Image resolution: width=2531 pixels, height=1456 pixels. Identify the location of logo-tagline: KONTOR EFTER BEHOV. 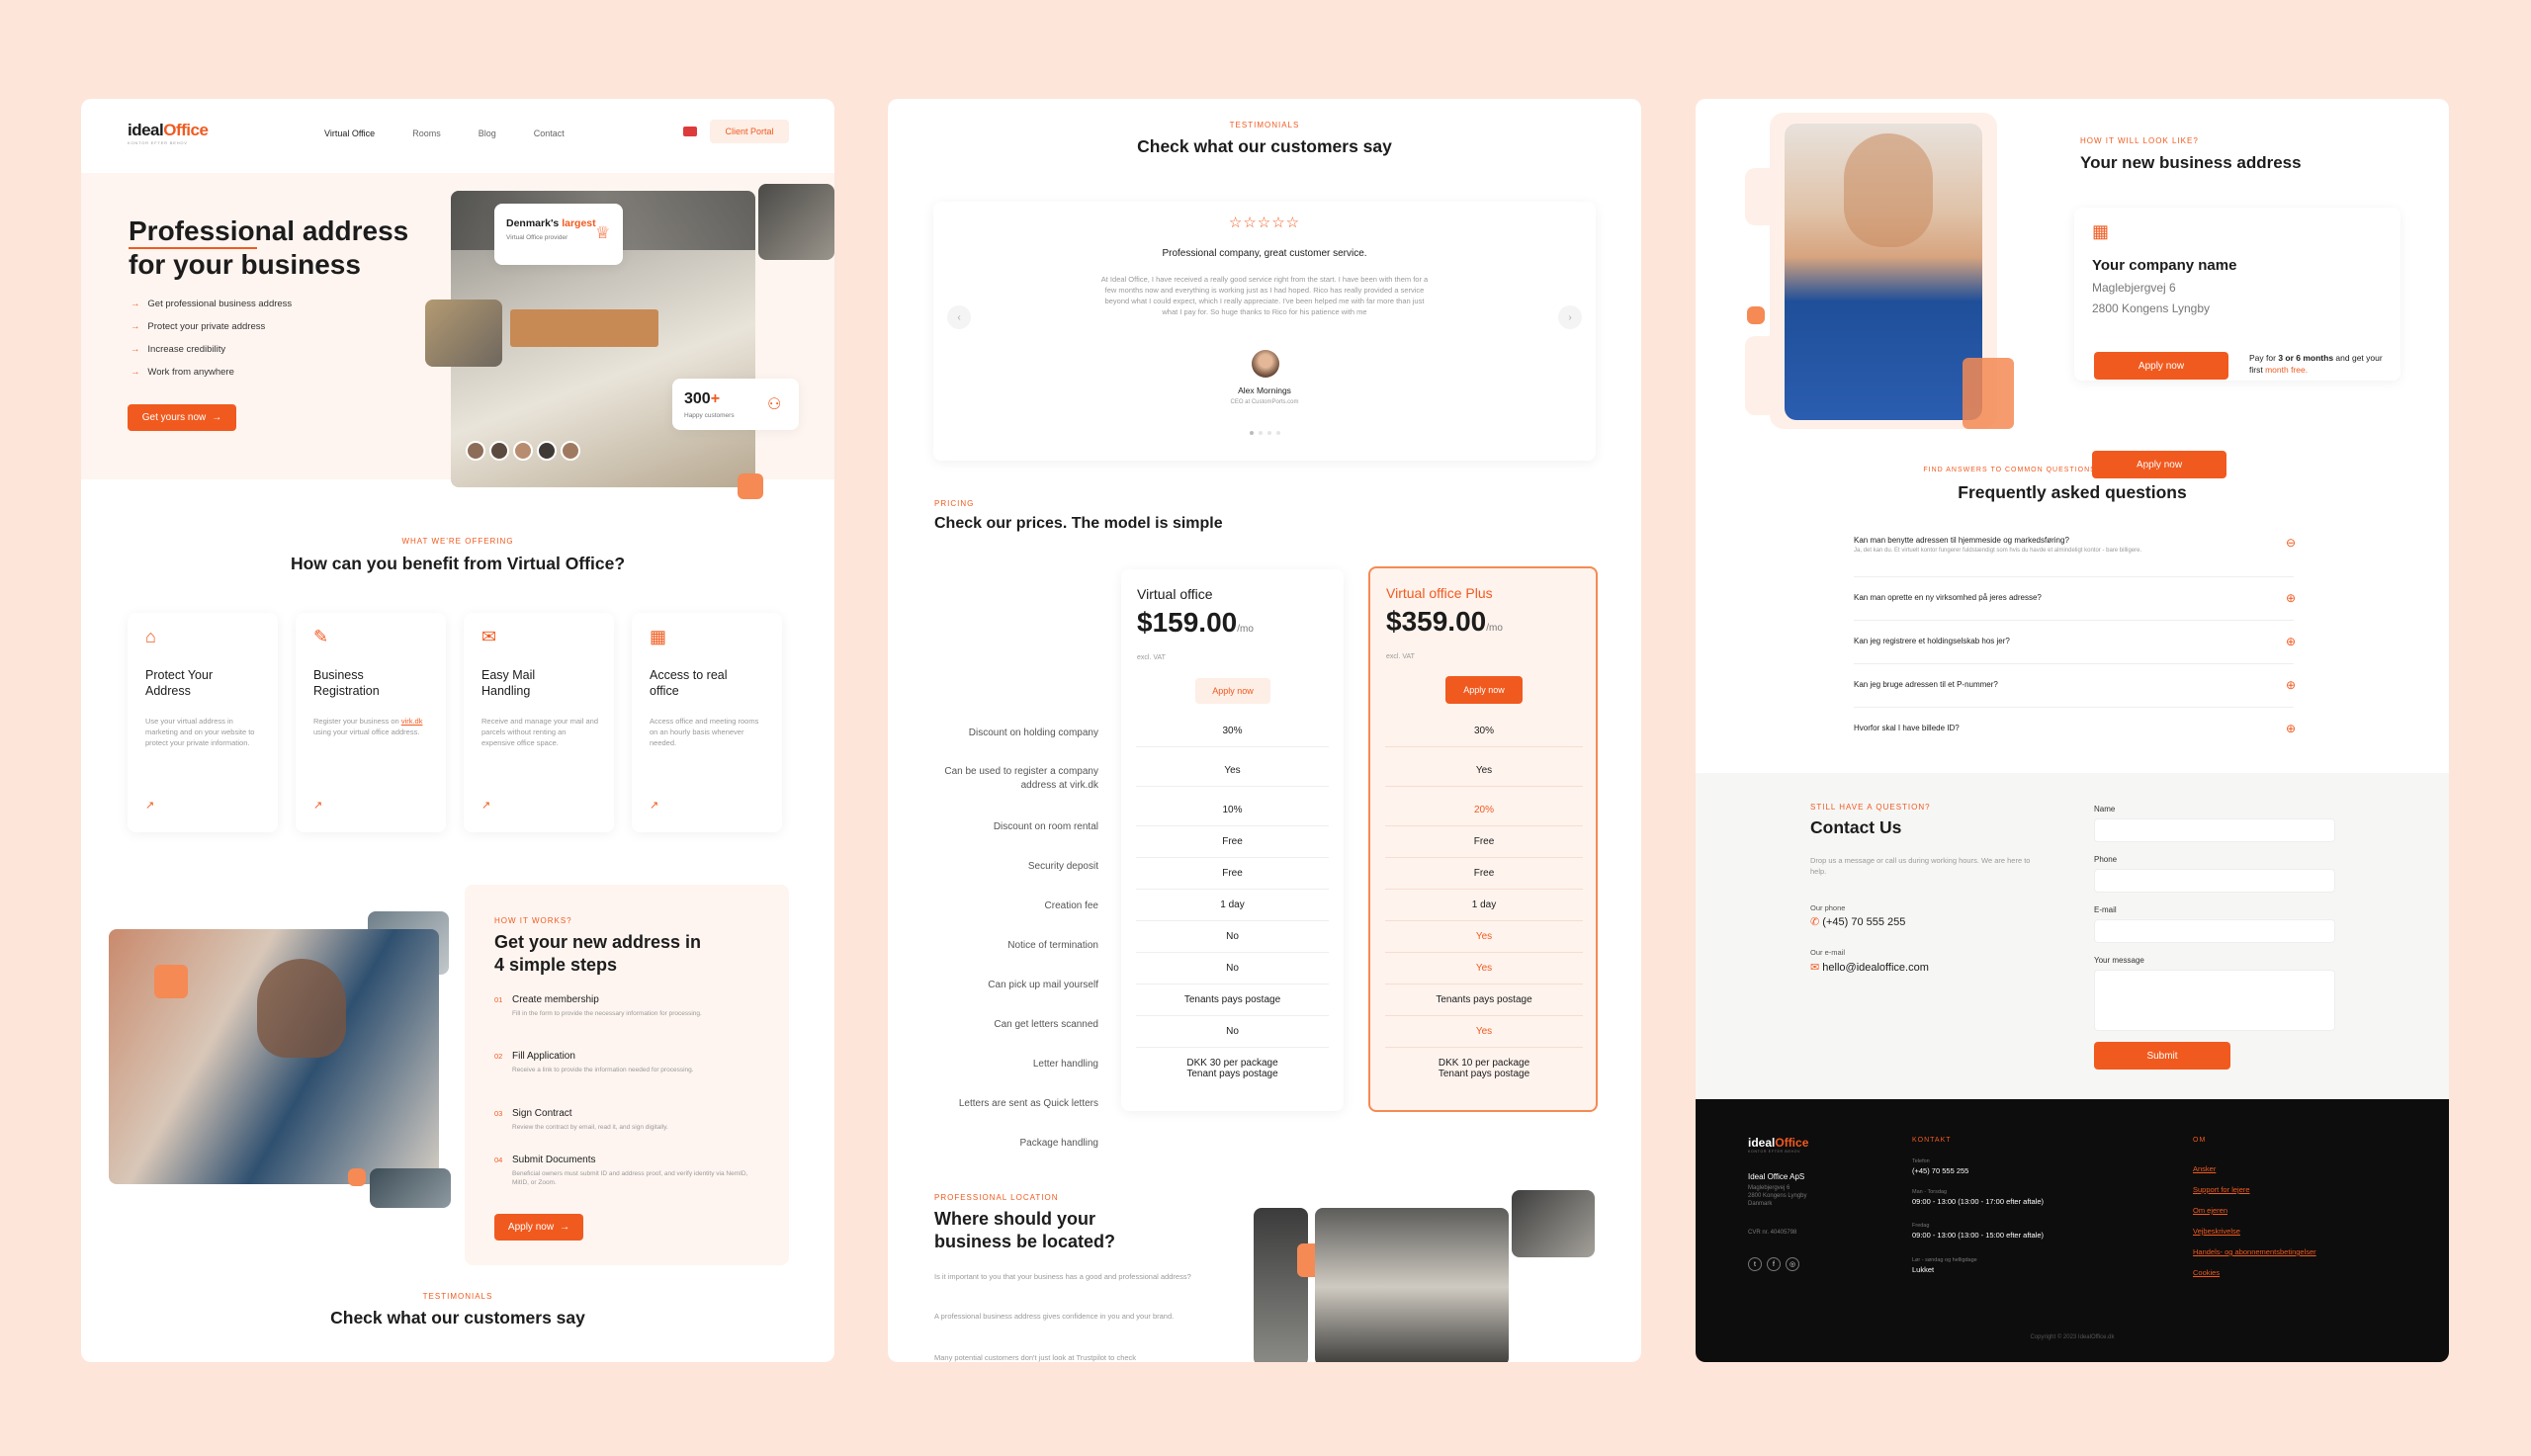
(158, 142).